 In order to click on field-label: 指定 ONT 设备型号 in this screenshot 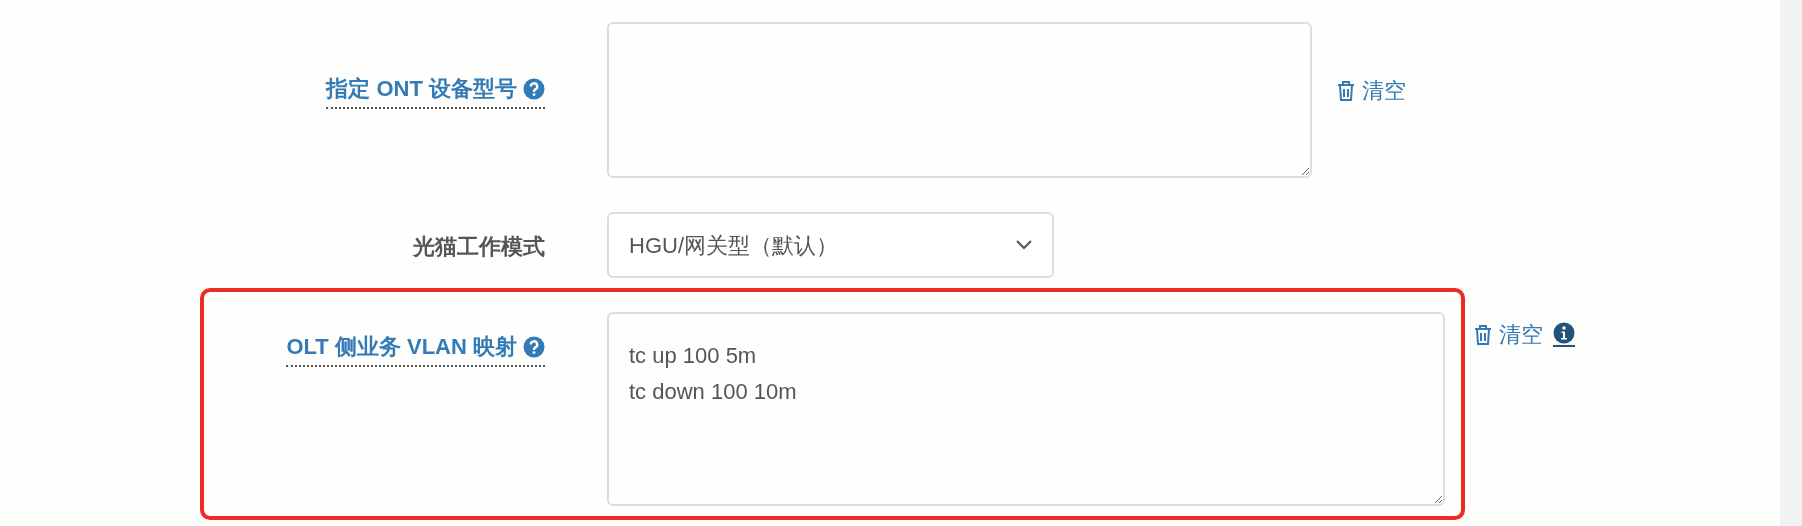, I will do `click(421, 88)`.